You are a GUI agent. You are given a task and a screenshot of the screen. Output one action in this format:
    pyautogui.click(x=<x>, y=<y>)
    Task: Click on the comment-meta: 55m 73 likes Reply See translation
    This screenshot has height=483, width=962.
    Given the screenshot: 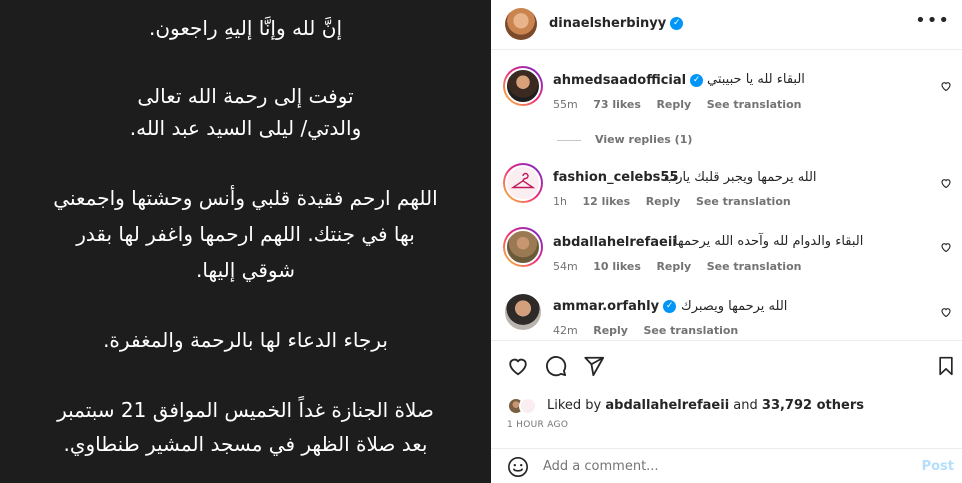 What is the action you would take?
    pyautogui.click(x=683, y=104)
    